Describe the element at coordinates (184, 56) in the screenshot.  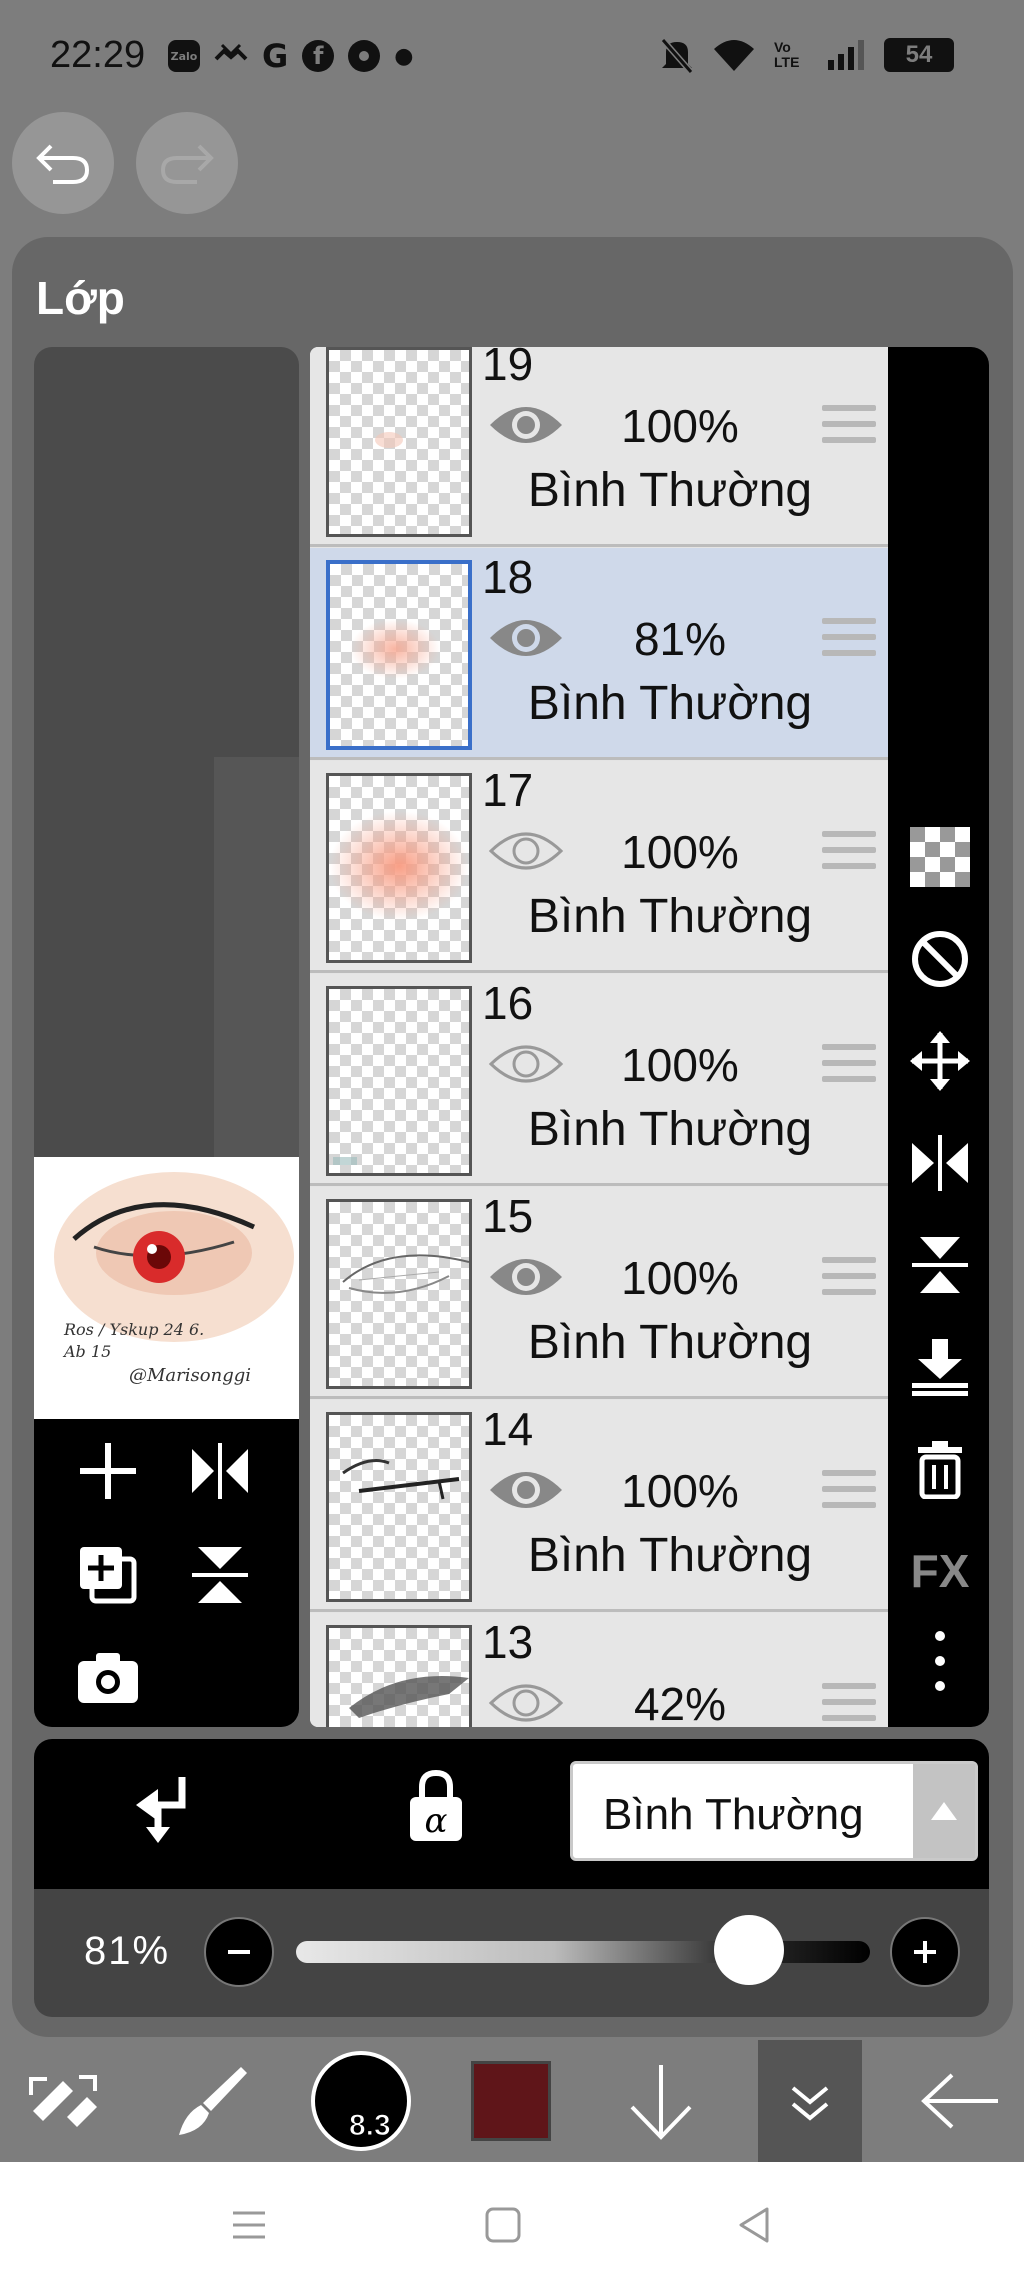
I see `zalo-icon: Zalo` at that location.